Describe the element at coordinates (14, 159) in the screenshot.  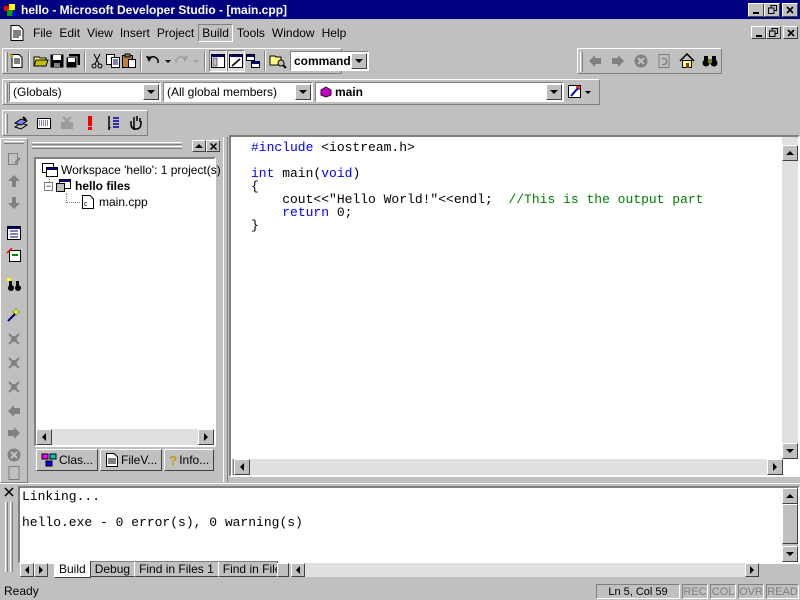
I see `edit-icon` at that location.